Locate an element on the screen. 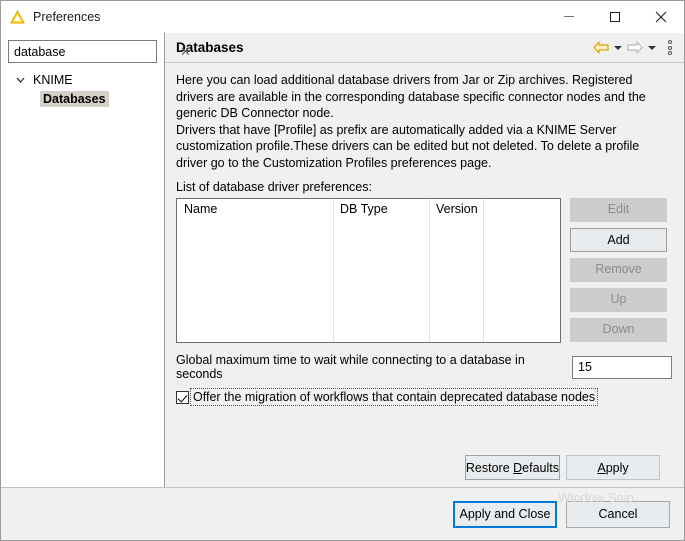 This screenshot has height=541, width=685. maximize-button is located at coordinates (615, 16).